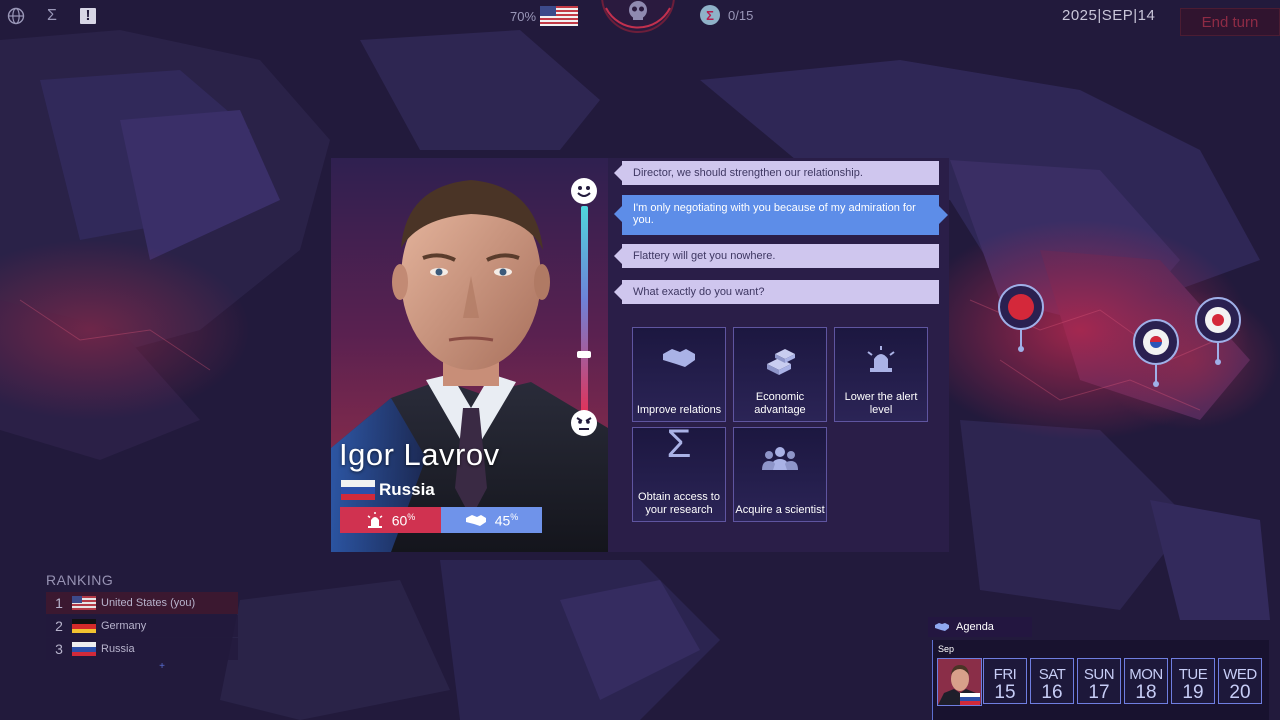 The image size is (1280, 720). Describe the element at coordinates (16, 16) in the screenshot. I see `globe-icon` at that location.